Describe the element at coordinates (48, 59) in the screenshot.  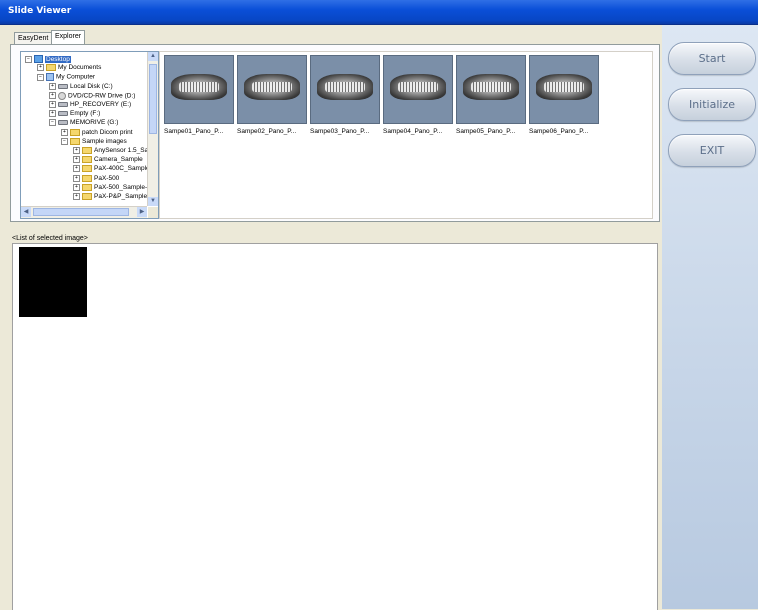
I see `tree-node: − Desktop` at that location.